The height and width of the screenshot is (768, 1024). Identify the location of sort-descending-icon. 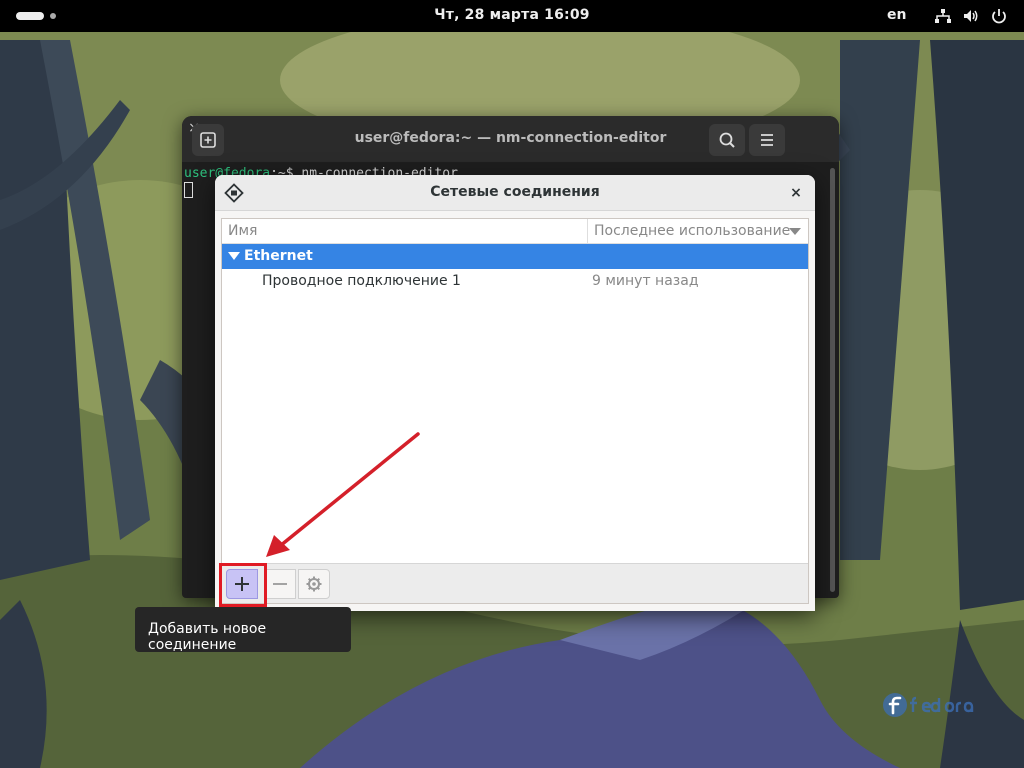
(795, 231).